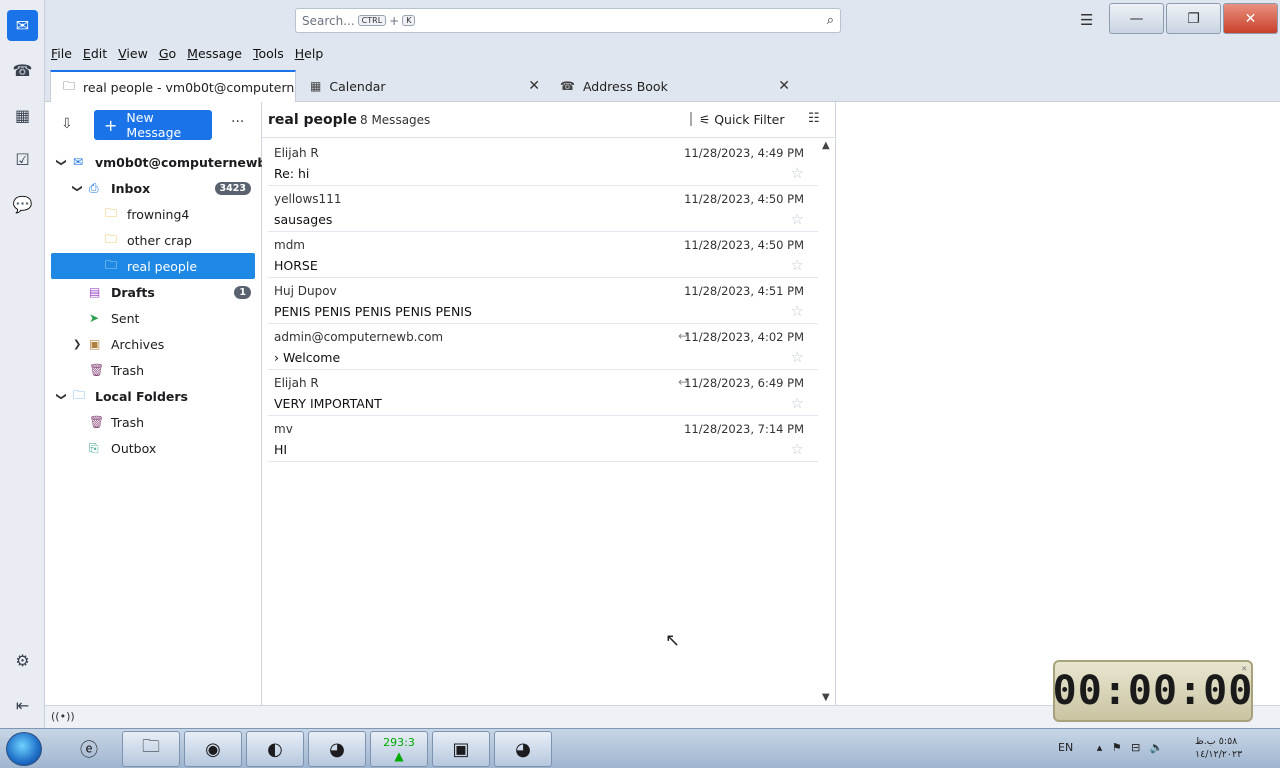  What do you see at coordinates (22, 159) in the screenshot?
I see `tasks-icon: ☑` at bounding box center [22, 159].